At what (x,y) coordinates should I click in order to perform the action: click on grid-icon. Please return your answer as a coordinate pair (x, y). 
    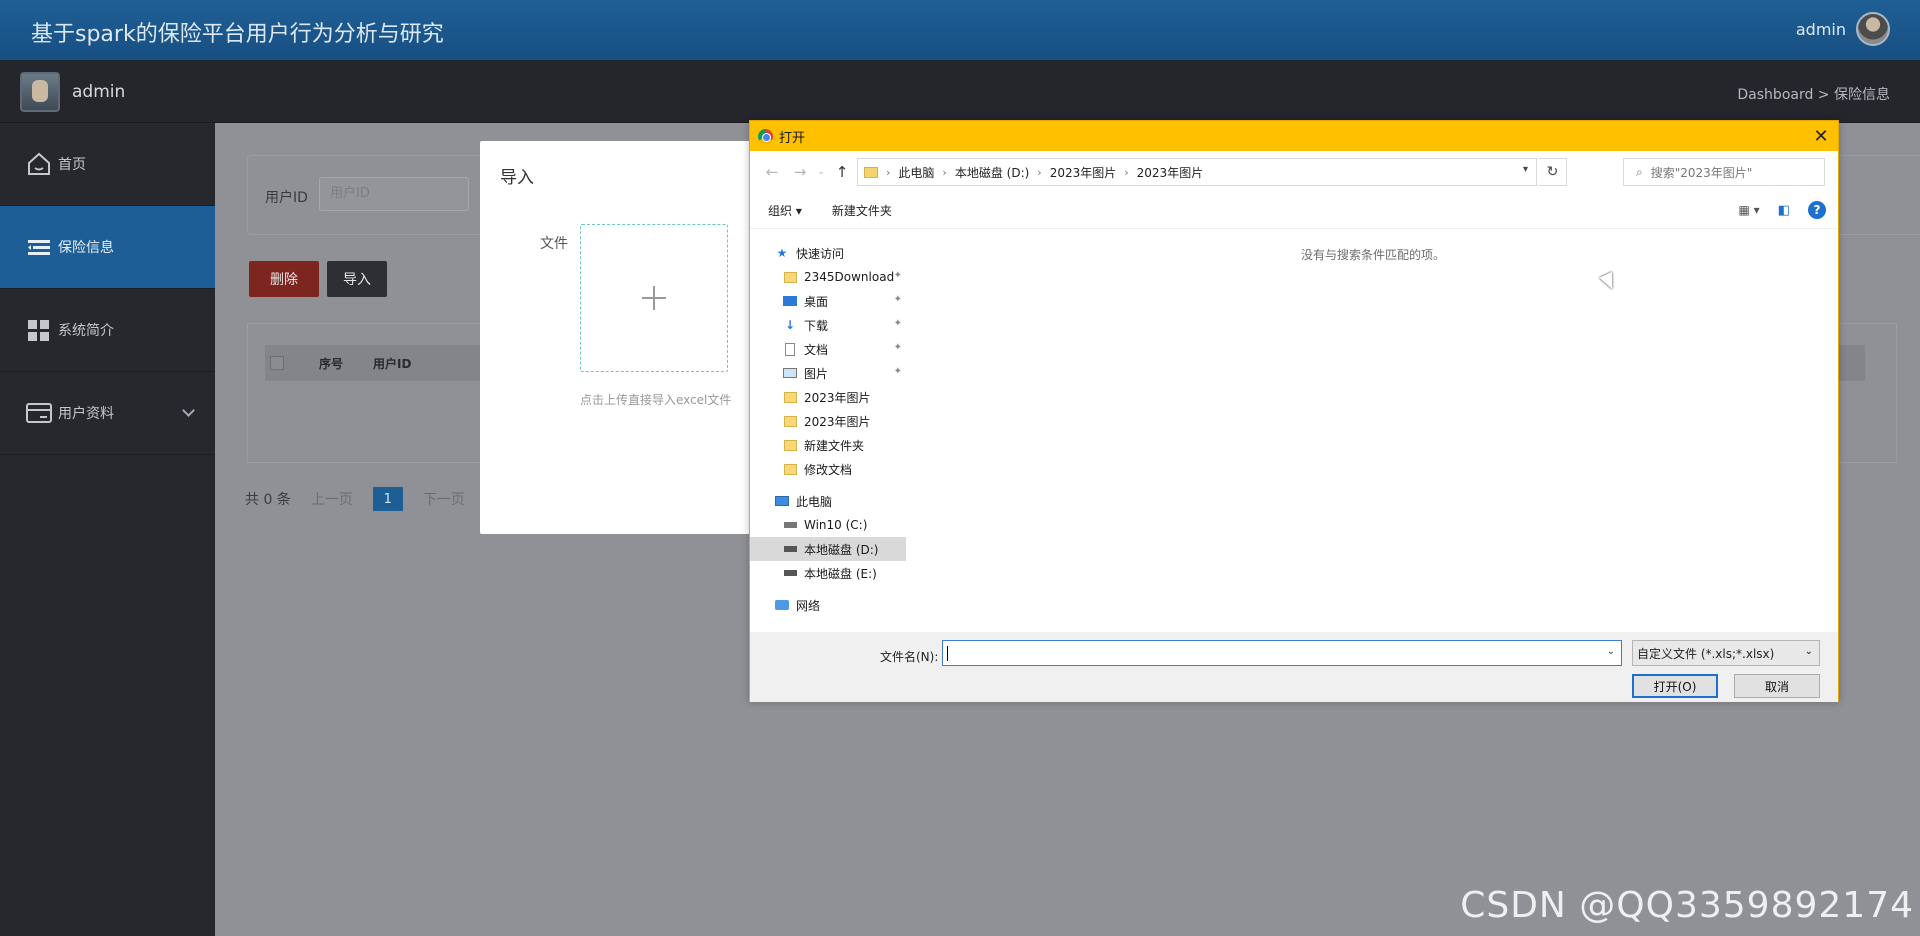
    Looking at the image, I should click on (39, 330).